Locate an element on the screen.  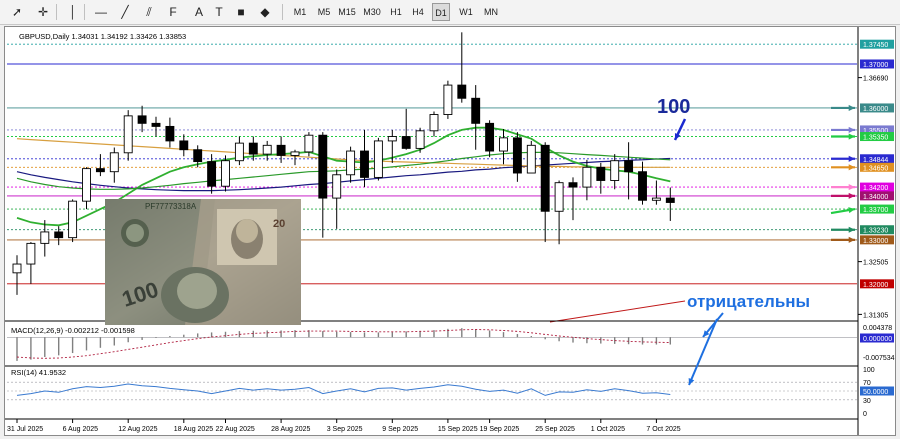
date-axis-label: 12 Aug 2025 is located at coordinates (137, 429).